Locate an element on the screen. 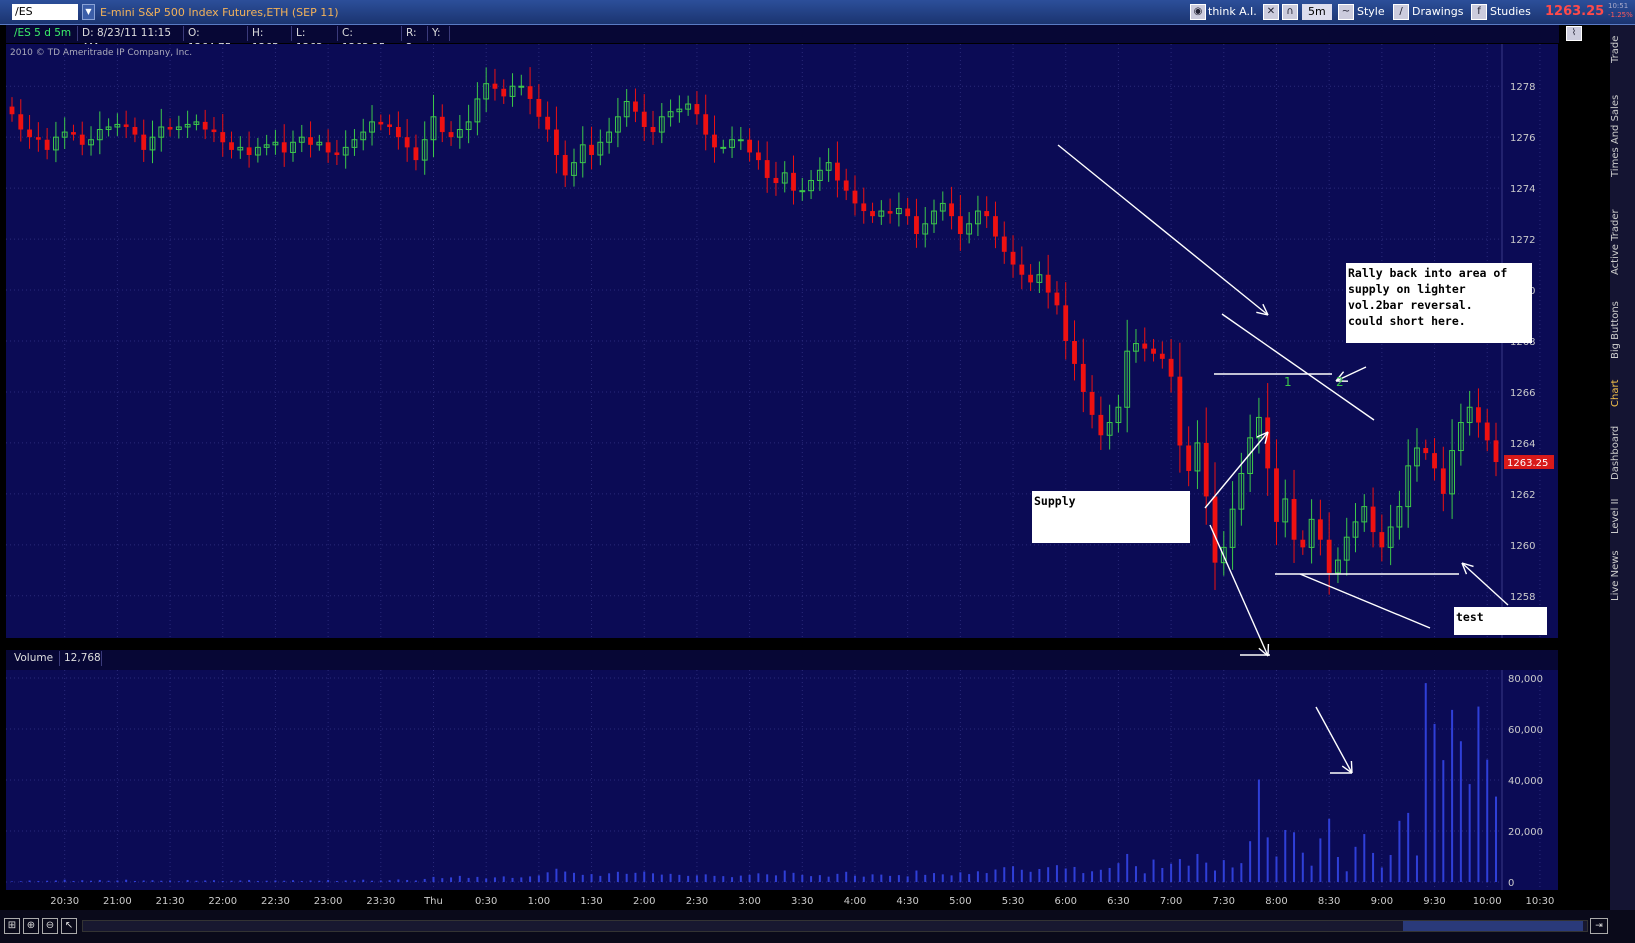 This screenshot has height=943, width=1635. period-label: /ES 5 d 5m is located at coordinates (44, 33).